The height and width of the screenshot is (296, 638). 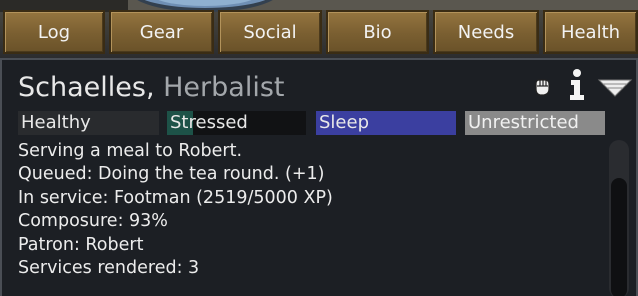 What do you see at coordinates (577, 85) in the screenshot?
I see `info-icon` at bounding box center [577, 85].